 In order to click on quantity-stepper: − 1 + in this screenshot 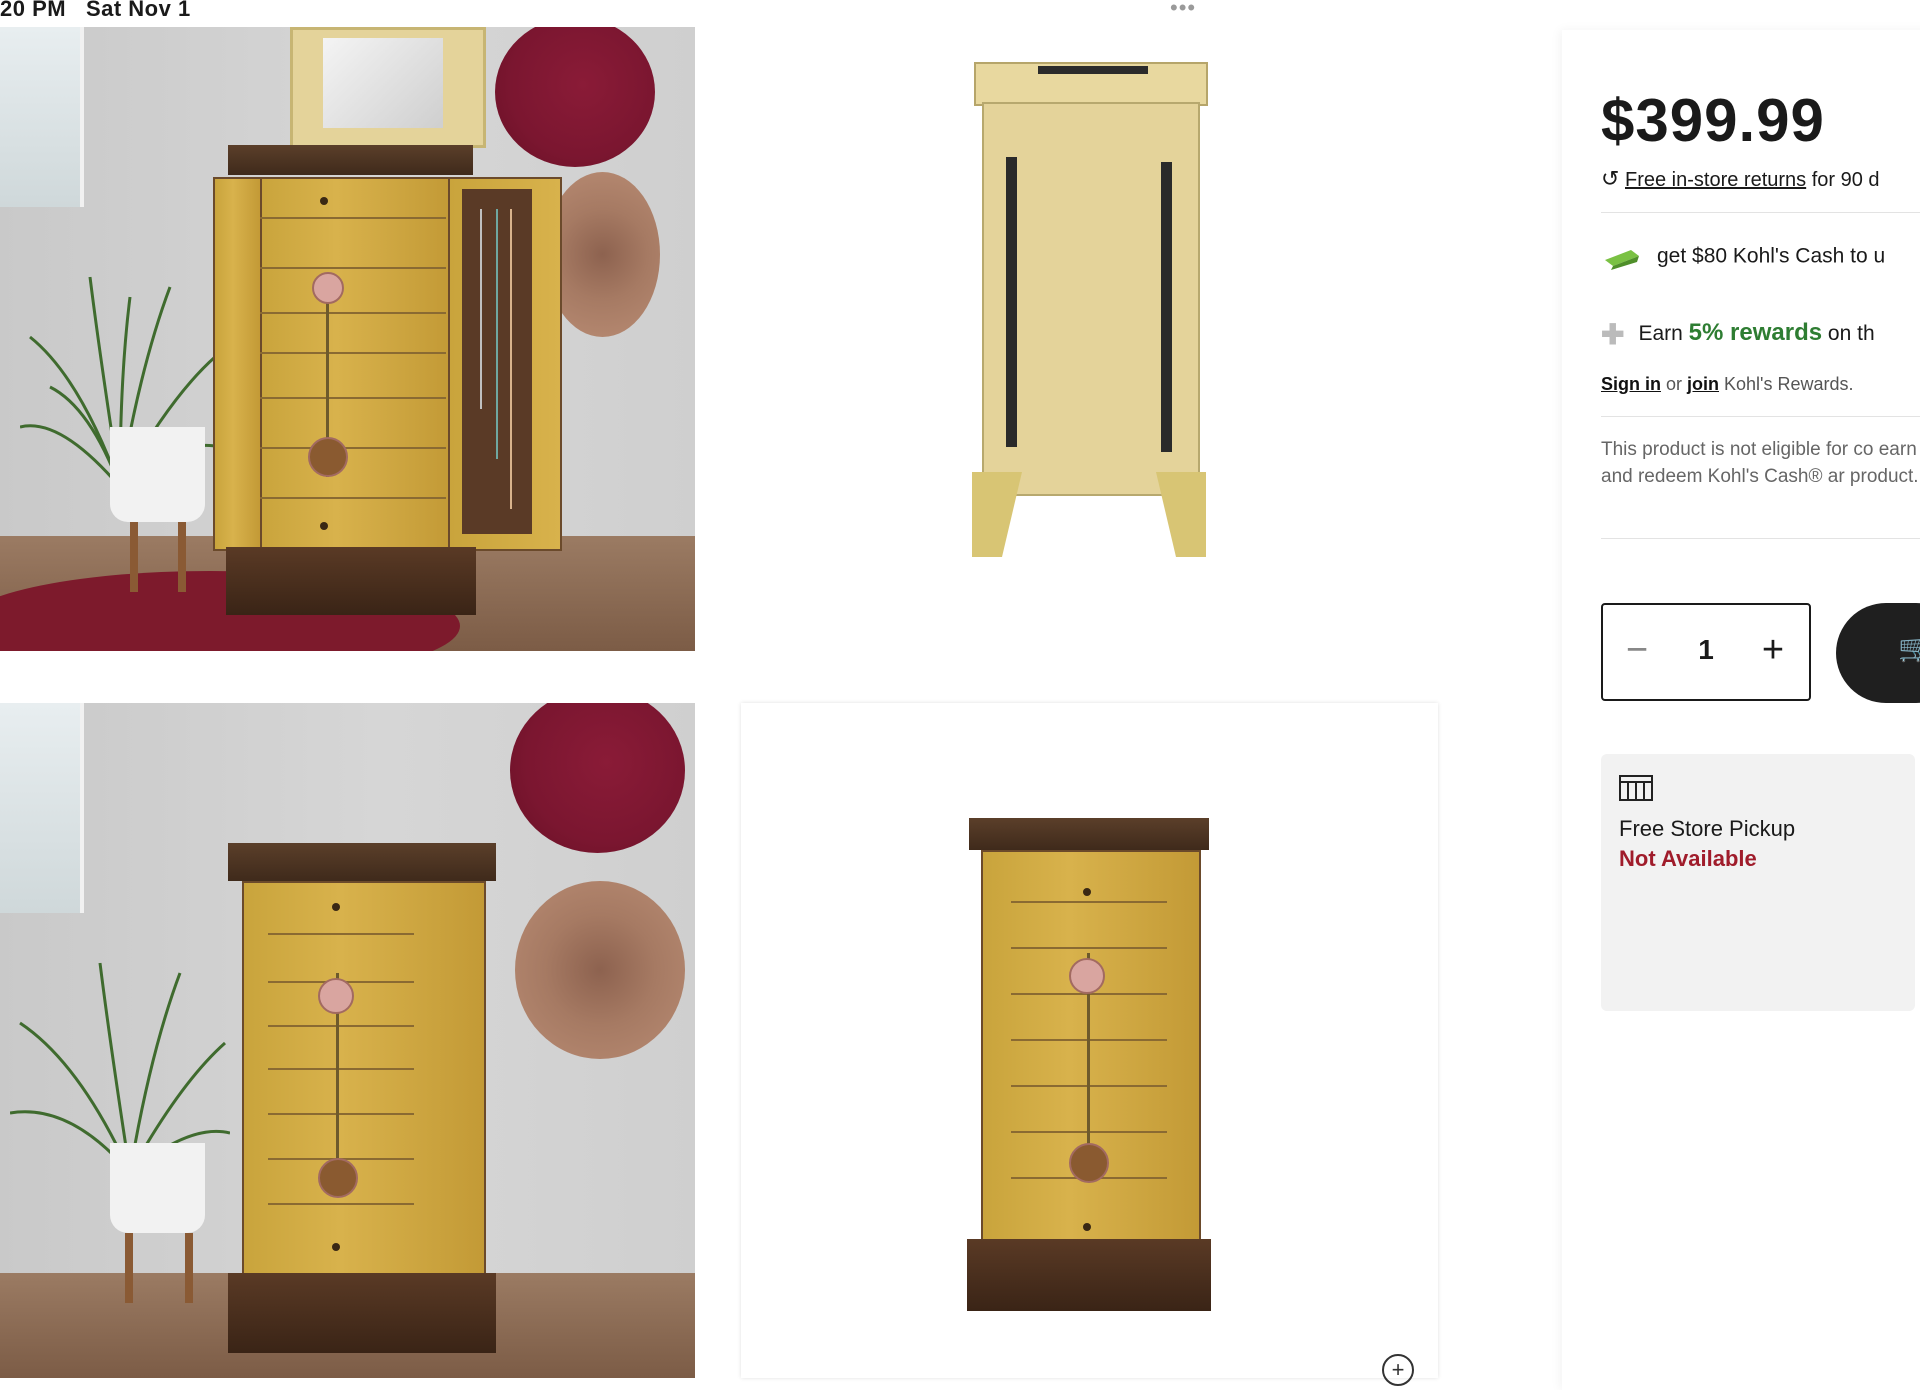, I will do `click(1706, 652)`.